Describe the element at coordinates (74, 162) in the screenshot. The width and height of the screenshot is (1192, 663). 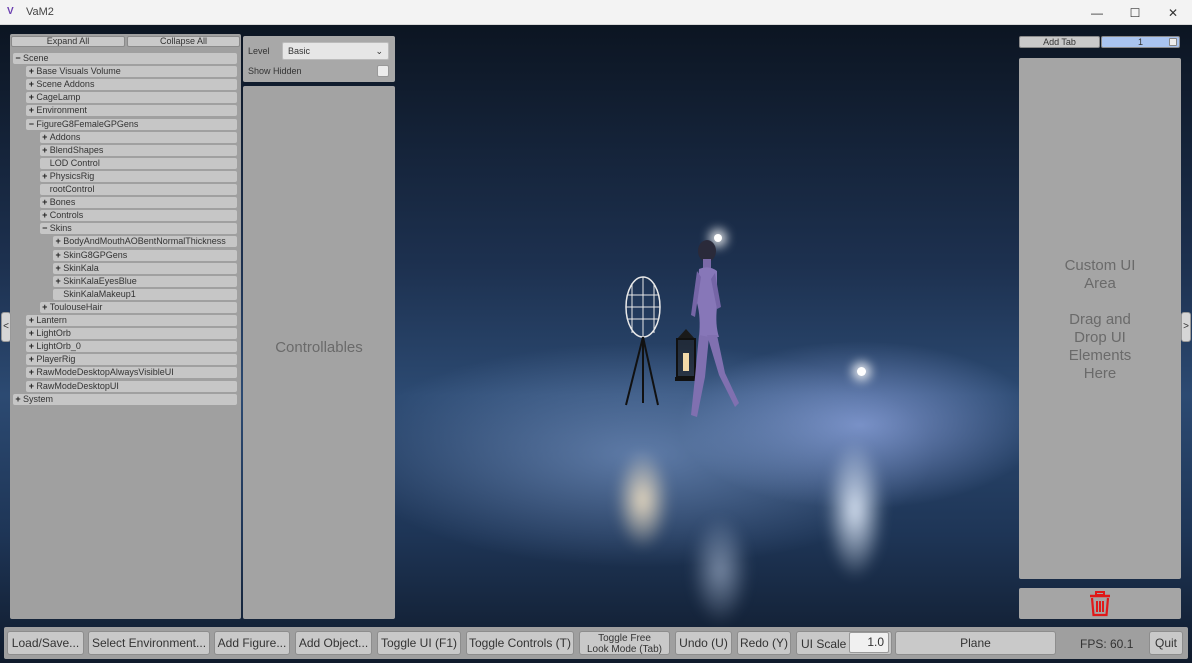
I see `tree-node-label: LOD Control` at that location.